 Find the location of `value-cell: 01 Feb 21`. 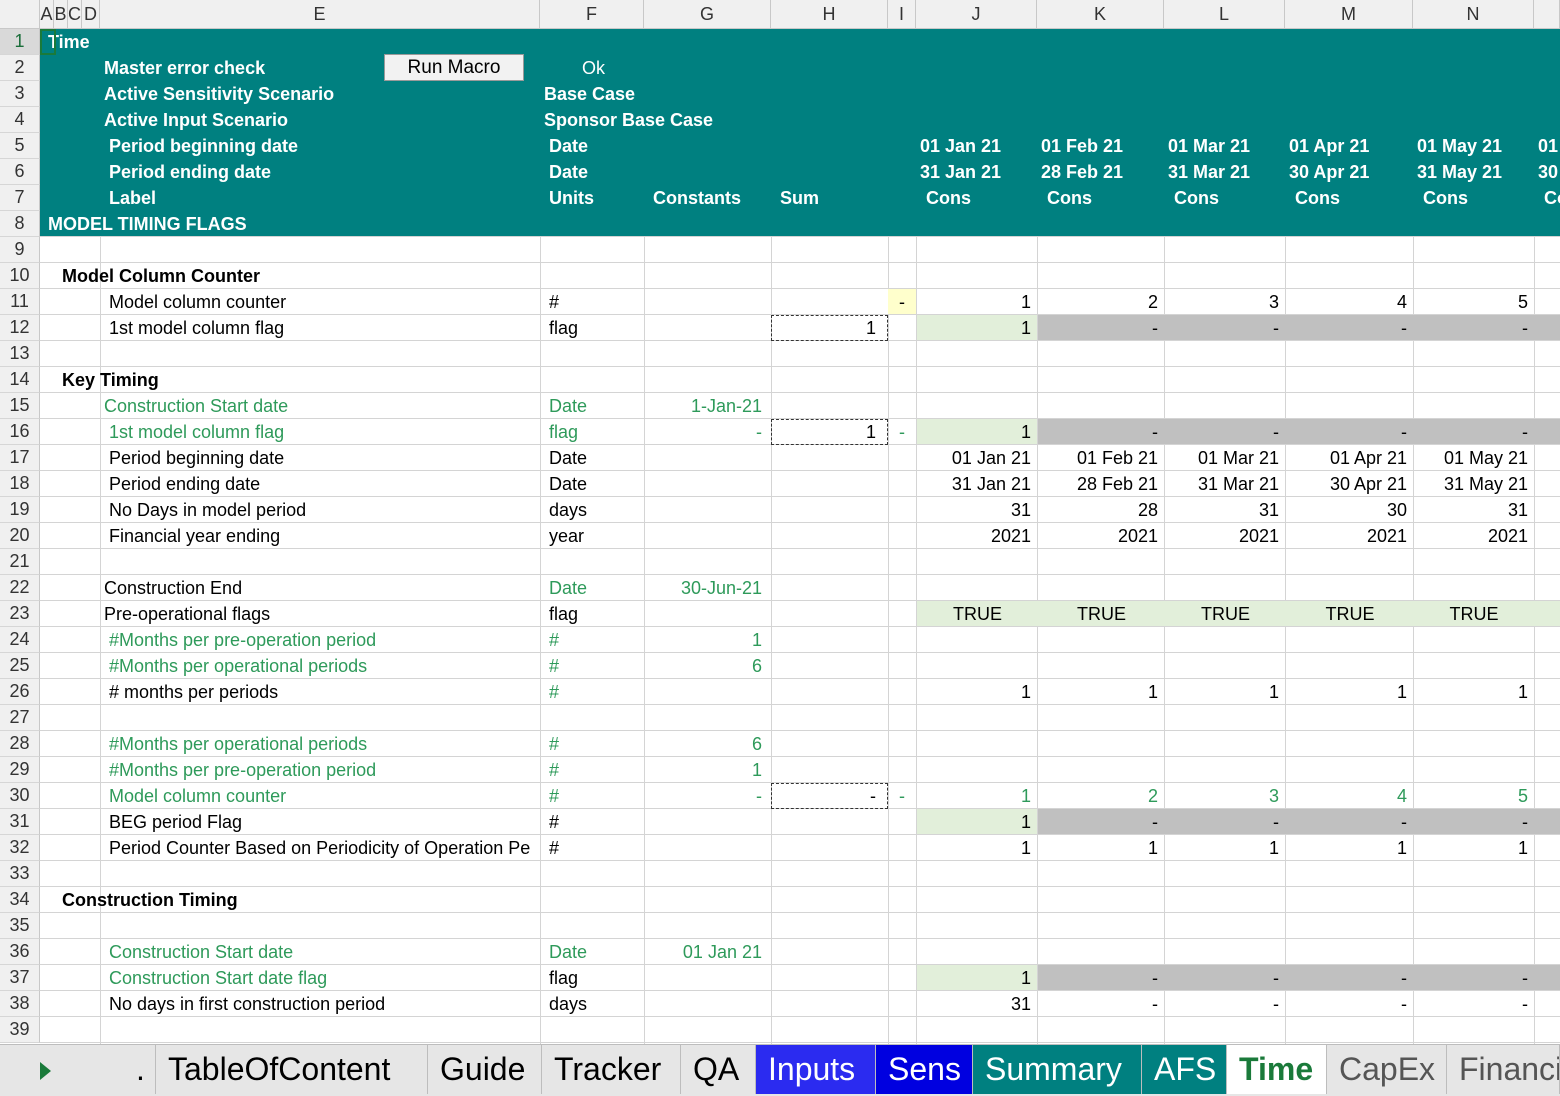

value-cell: 01 Feb 21 is located at coordinates (1103, 458).